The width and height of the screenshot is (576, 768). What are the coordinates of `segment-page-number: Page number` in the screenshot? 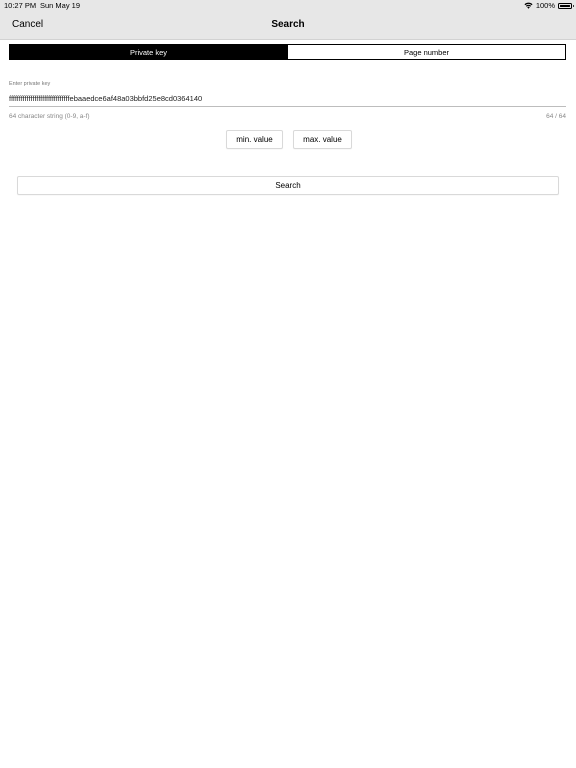 It's located at (426, 52).